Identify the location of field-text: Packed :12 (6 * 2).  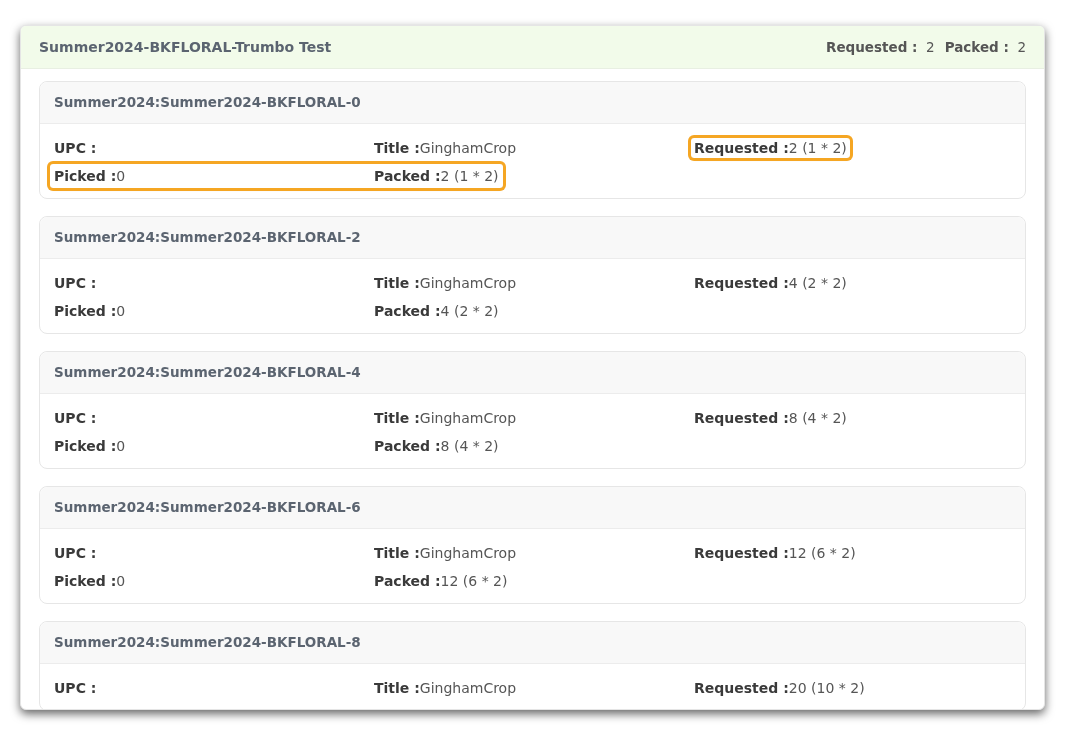
(441, 581).